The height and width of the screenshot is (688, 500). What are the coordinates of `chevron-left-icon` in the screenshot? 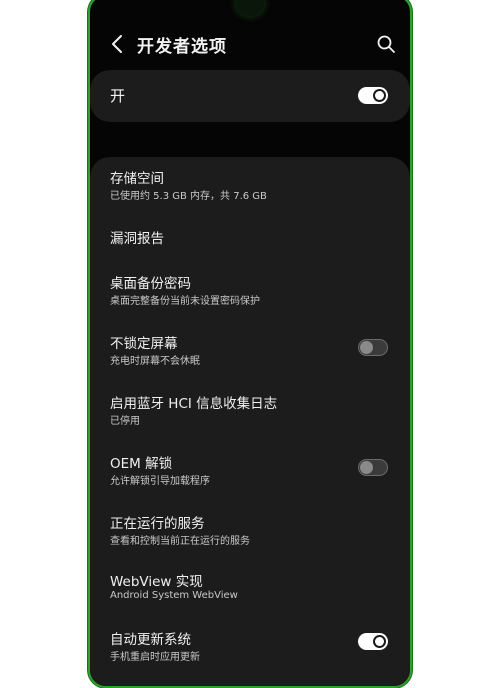 It's located at (118, 44).